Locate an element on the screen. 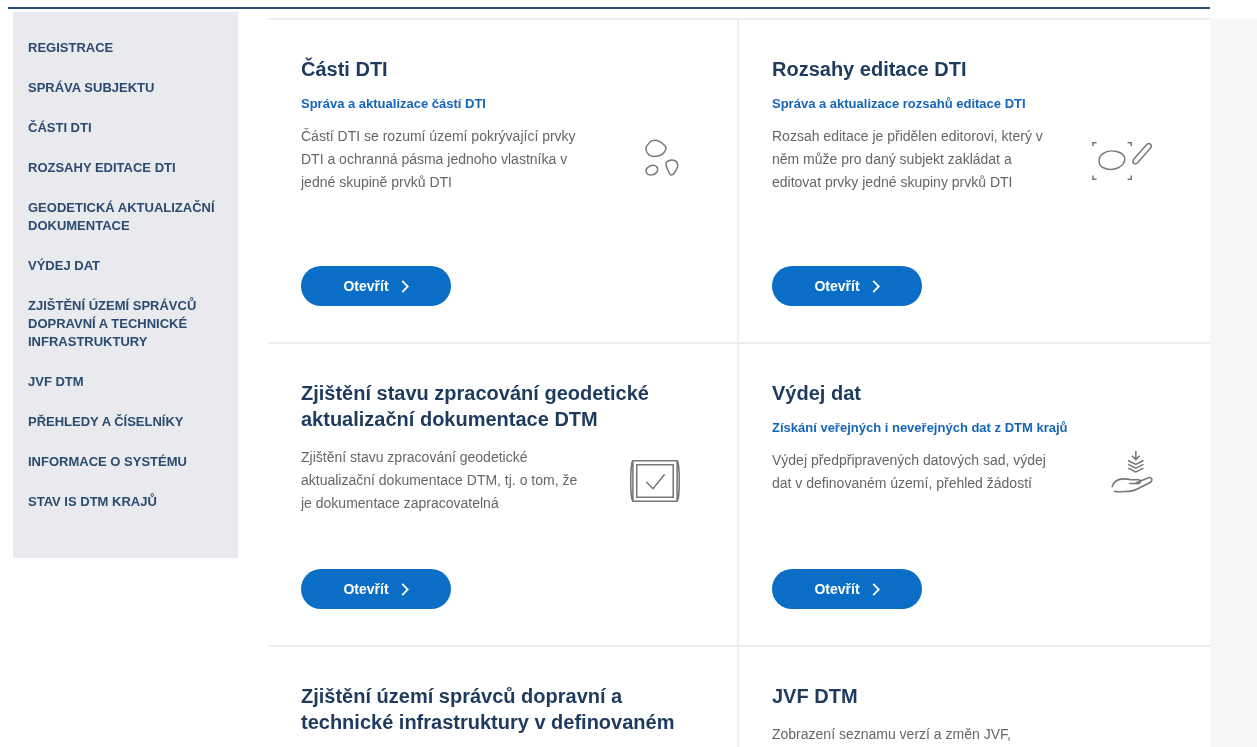  card-subtitle: Správa a aktualizace rozsahů editace DTI is located at coordinates (899, 103).